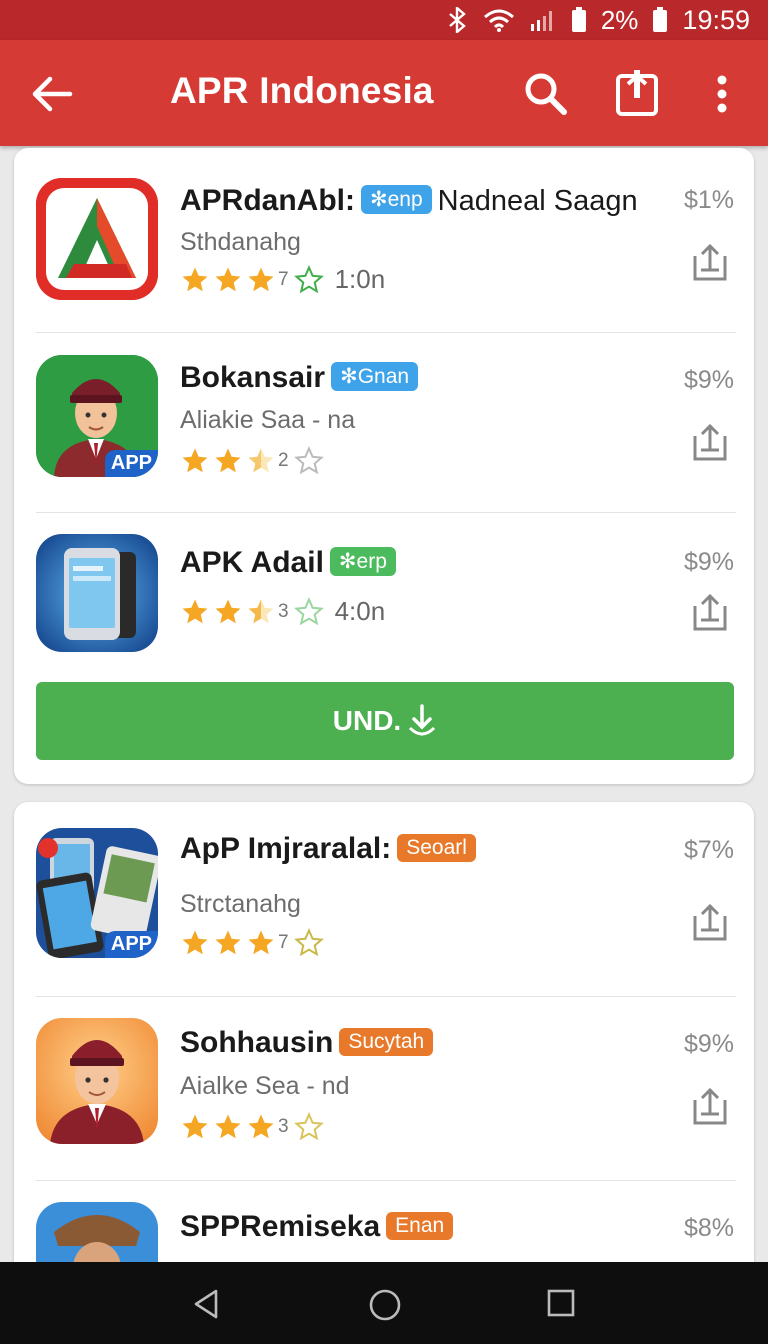 The height and width of the screenshot is (1344, 768). I want to click on signal-icon, so click(543, 20).